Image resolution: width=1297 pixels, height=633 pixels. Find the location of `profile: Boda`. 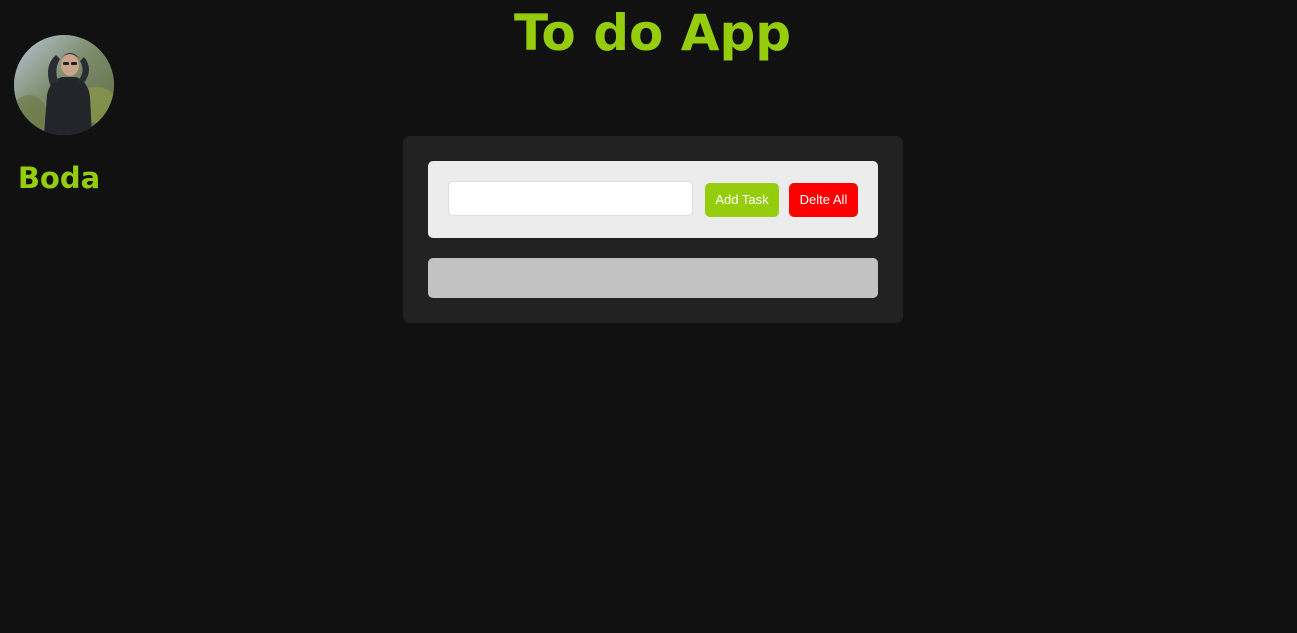

profile: Boda is located at coordinates (64, 116).